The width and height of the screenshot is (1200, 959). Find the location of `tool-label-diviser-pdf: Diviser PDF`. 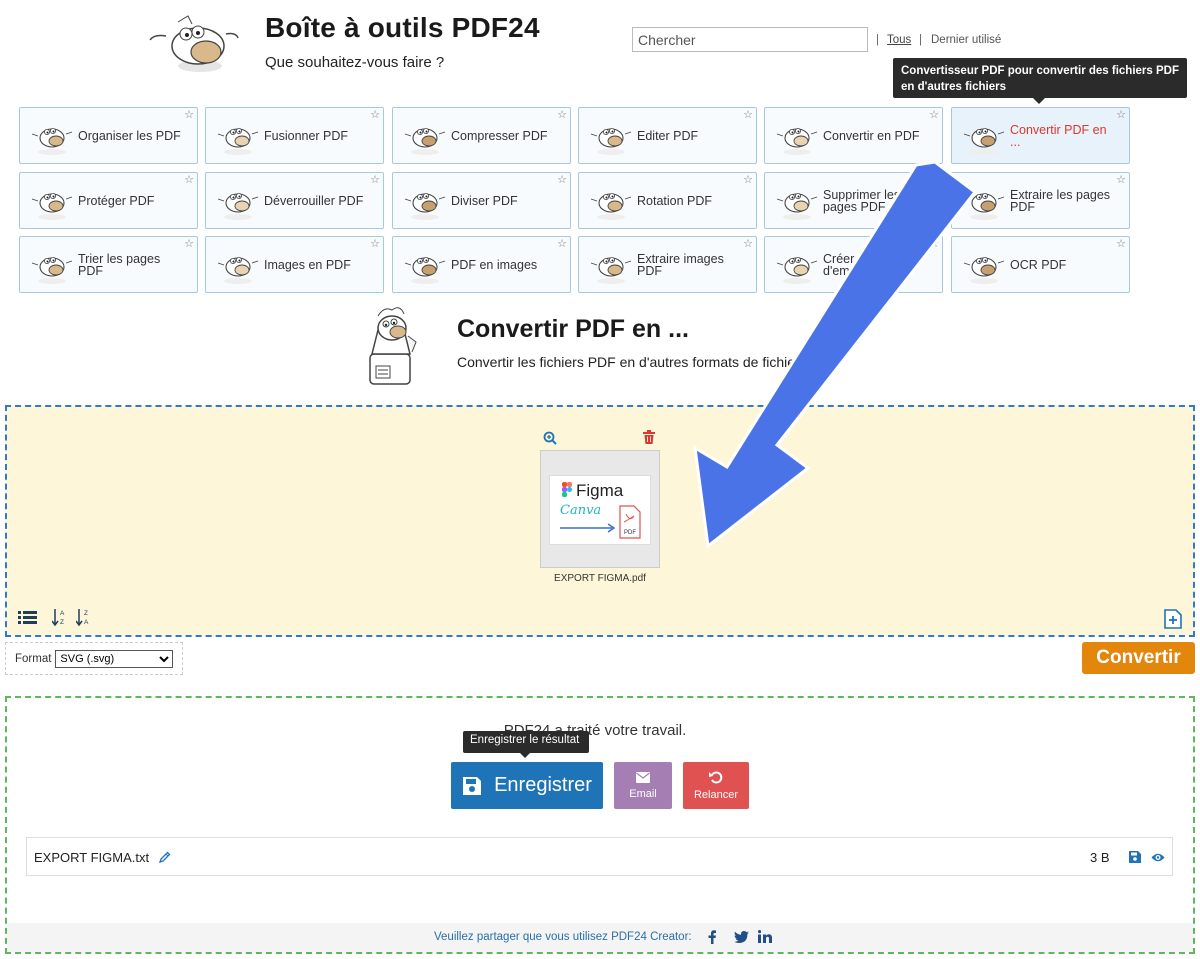

tool-label-diviser-pdf: Diviser PDF is located at coordinates (484, 200).